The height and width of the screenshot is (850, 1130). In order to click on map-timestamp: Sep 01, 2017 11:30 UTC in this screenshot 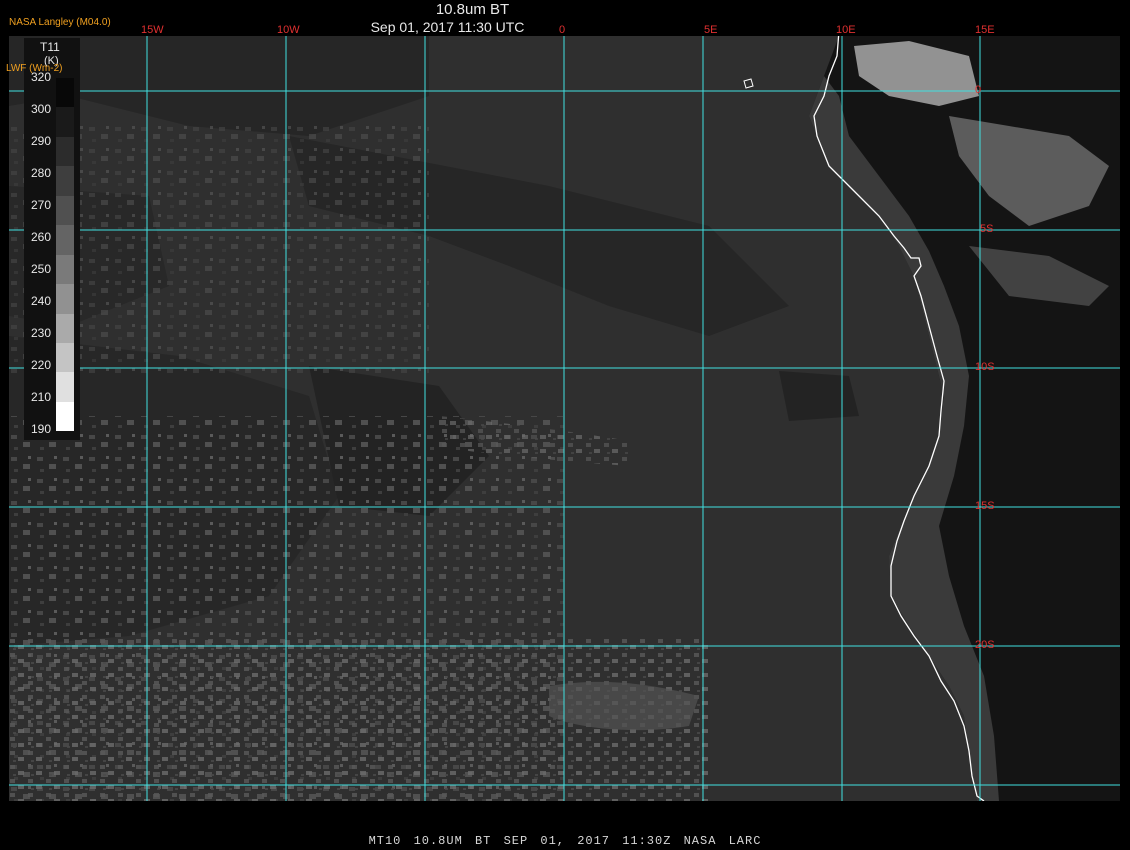, I will do `click(447, 27)`.